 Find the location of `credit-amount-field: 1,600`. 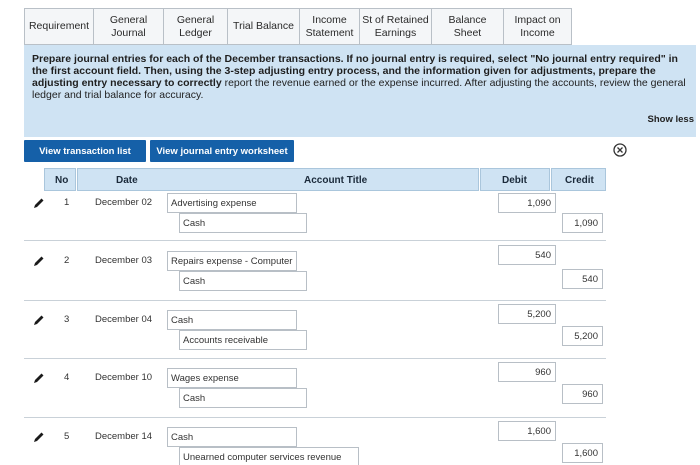

credit-amount-field: 1,600 is located at coordinates (582, 453).